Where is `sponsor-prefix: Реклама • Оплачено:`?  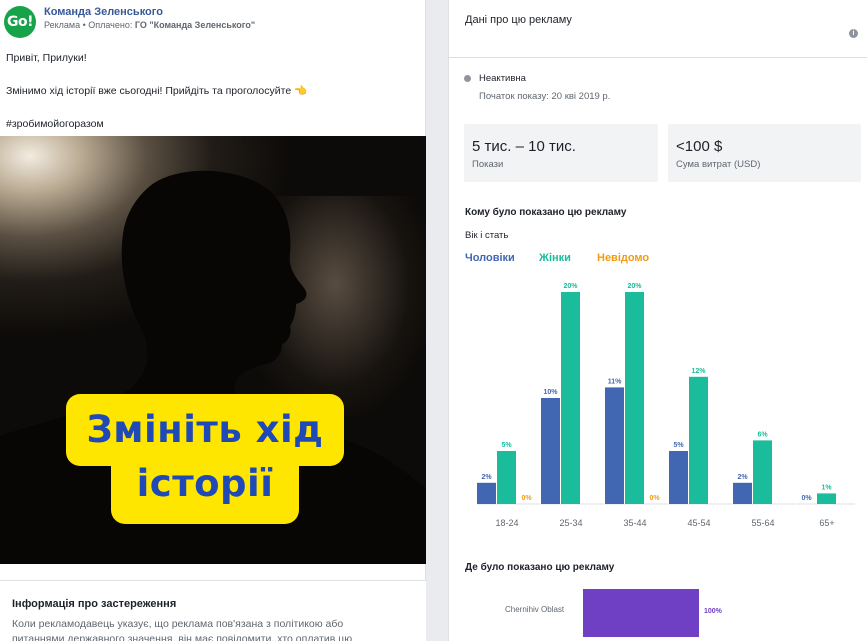 sponsor-prefix: Реклама • Оплачено: is located at coordinates (89, 25).